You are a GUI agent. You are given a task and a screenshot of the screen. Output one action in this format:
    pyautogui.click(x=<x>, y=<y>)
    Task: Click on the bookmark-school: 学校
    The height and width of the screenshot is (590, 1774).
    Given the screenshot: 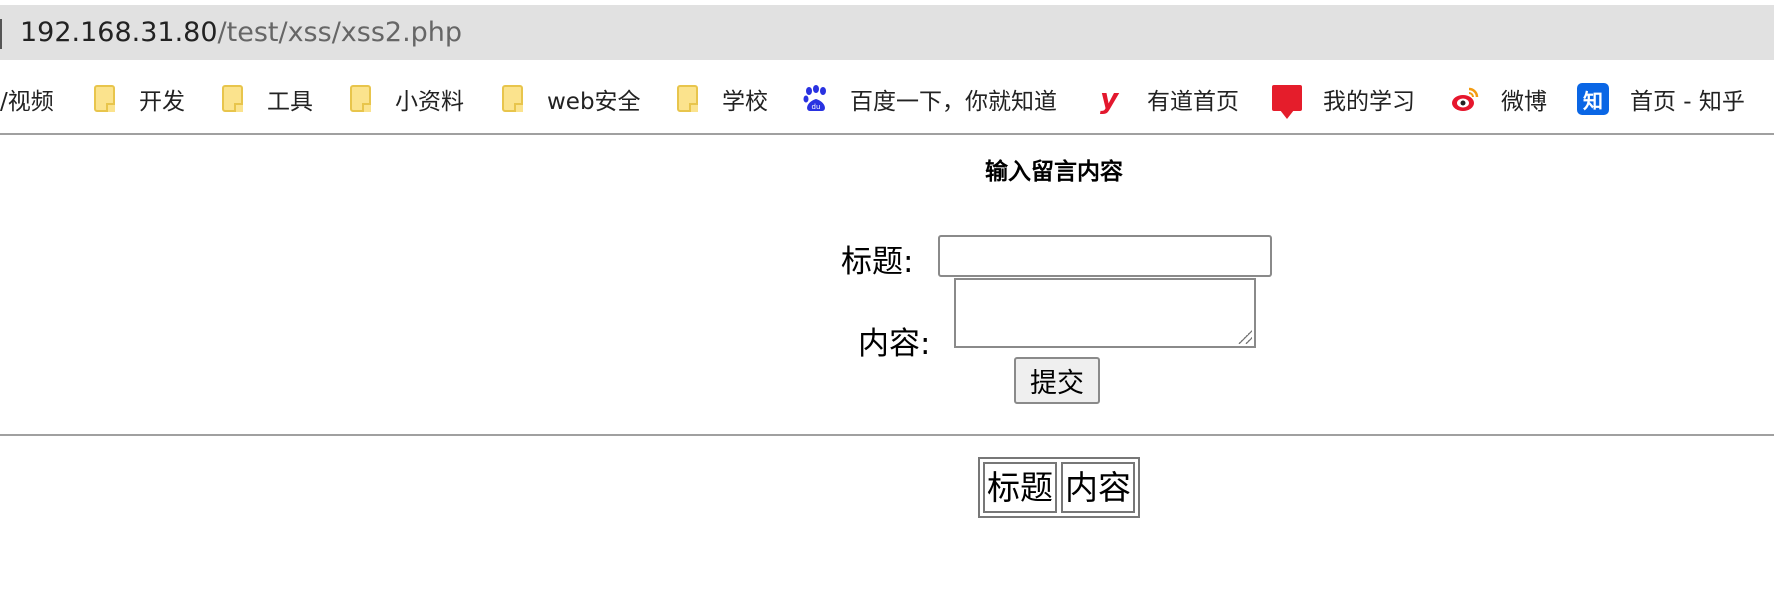 What is the action you would take?
    pyautogui.click(x=721, y=99)
    